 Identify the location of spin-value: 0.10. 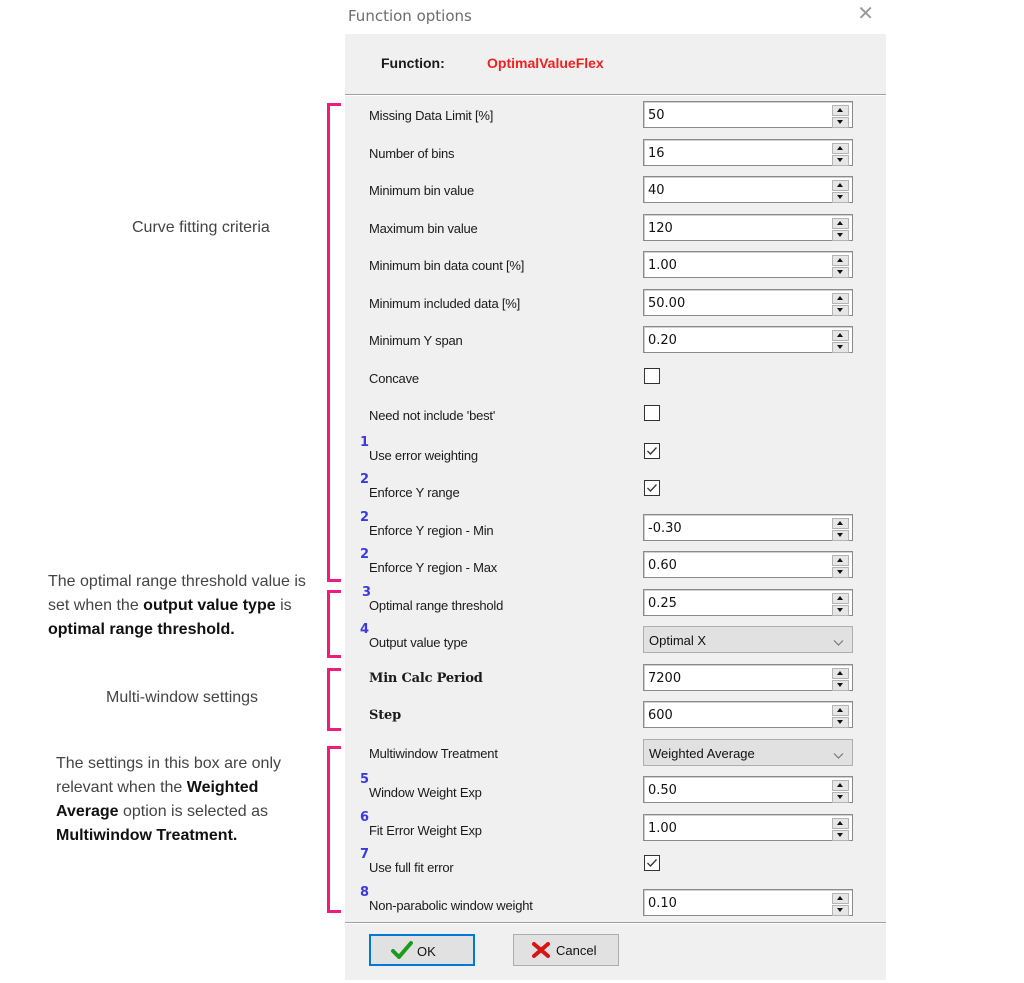
(662, 903).